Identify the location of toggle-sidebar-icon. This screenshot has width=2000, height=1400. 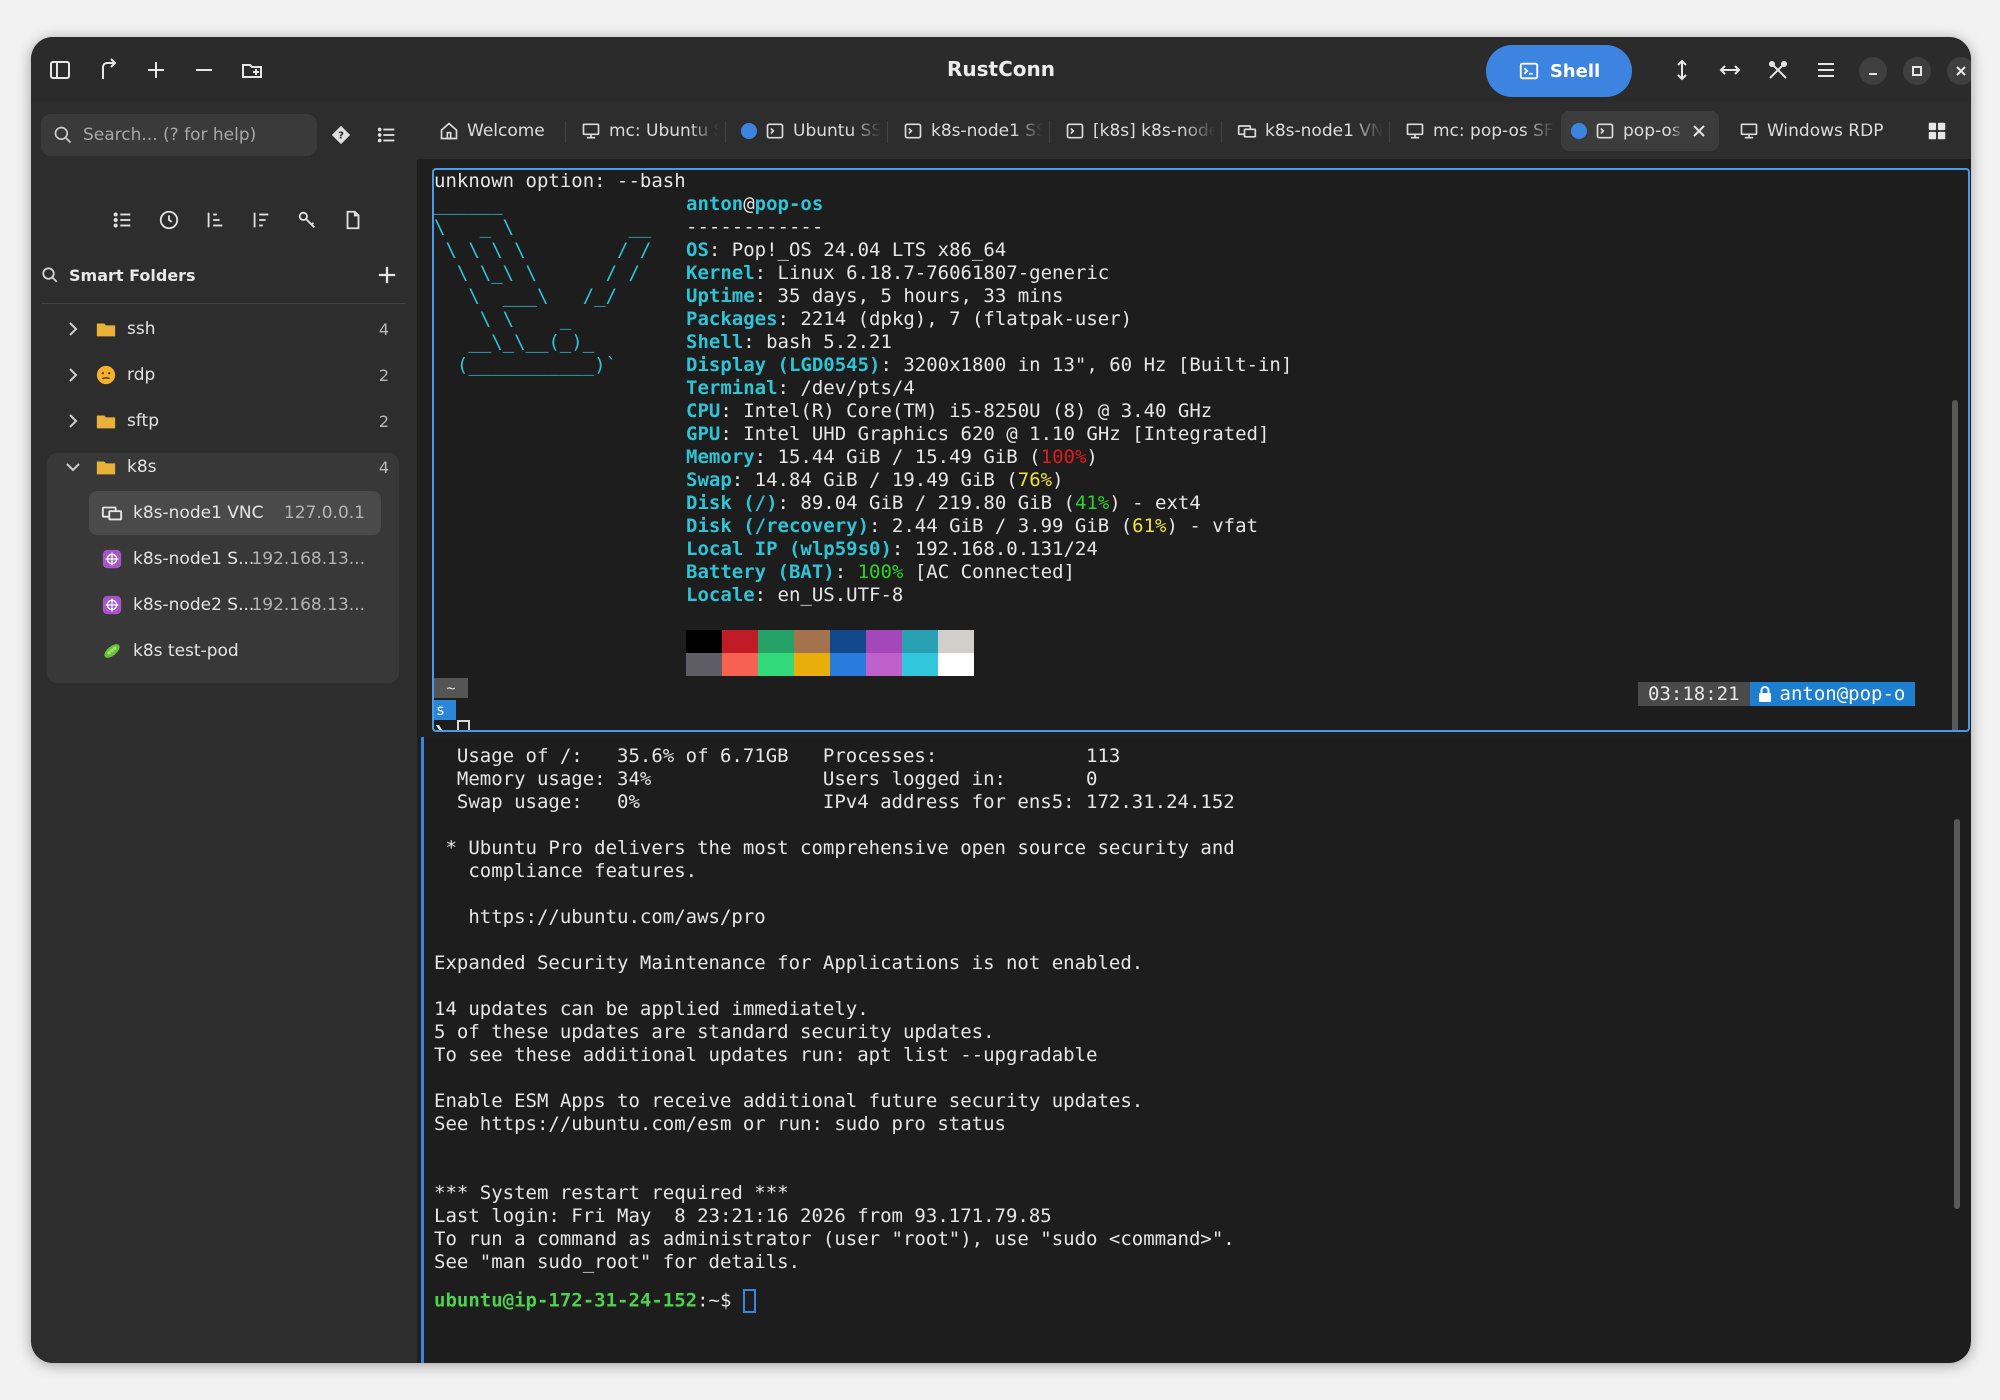
(60, 70).